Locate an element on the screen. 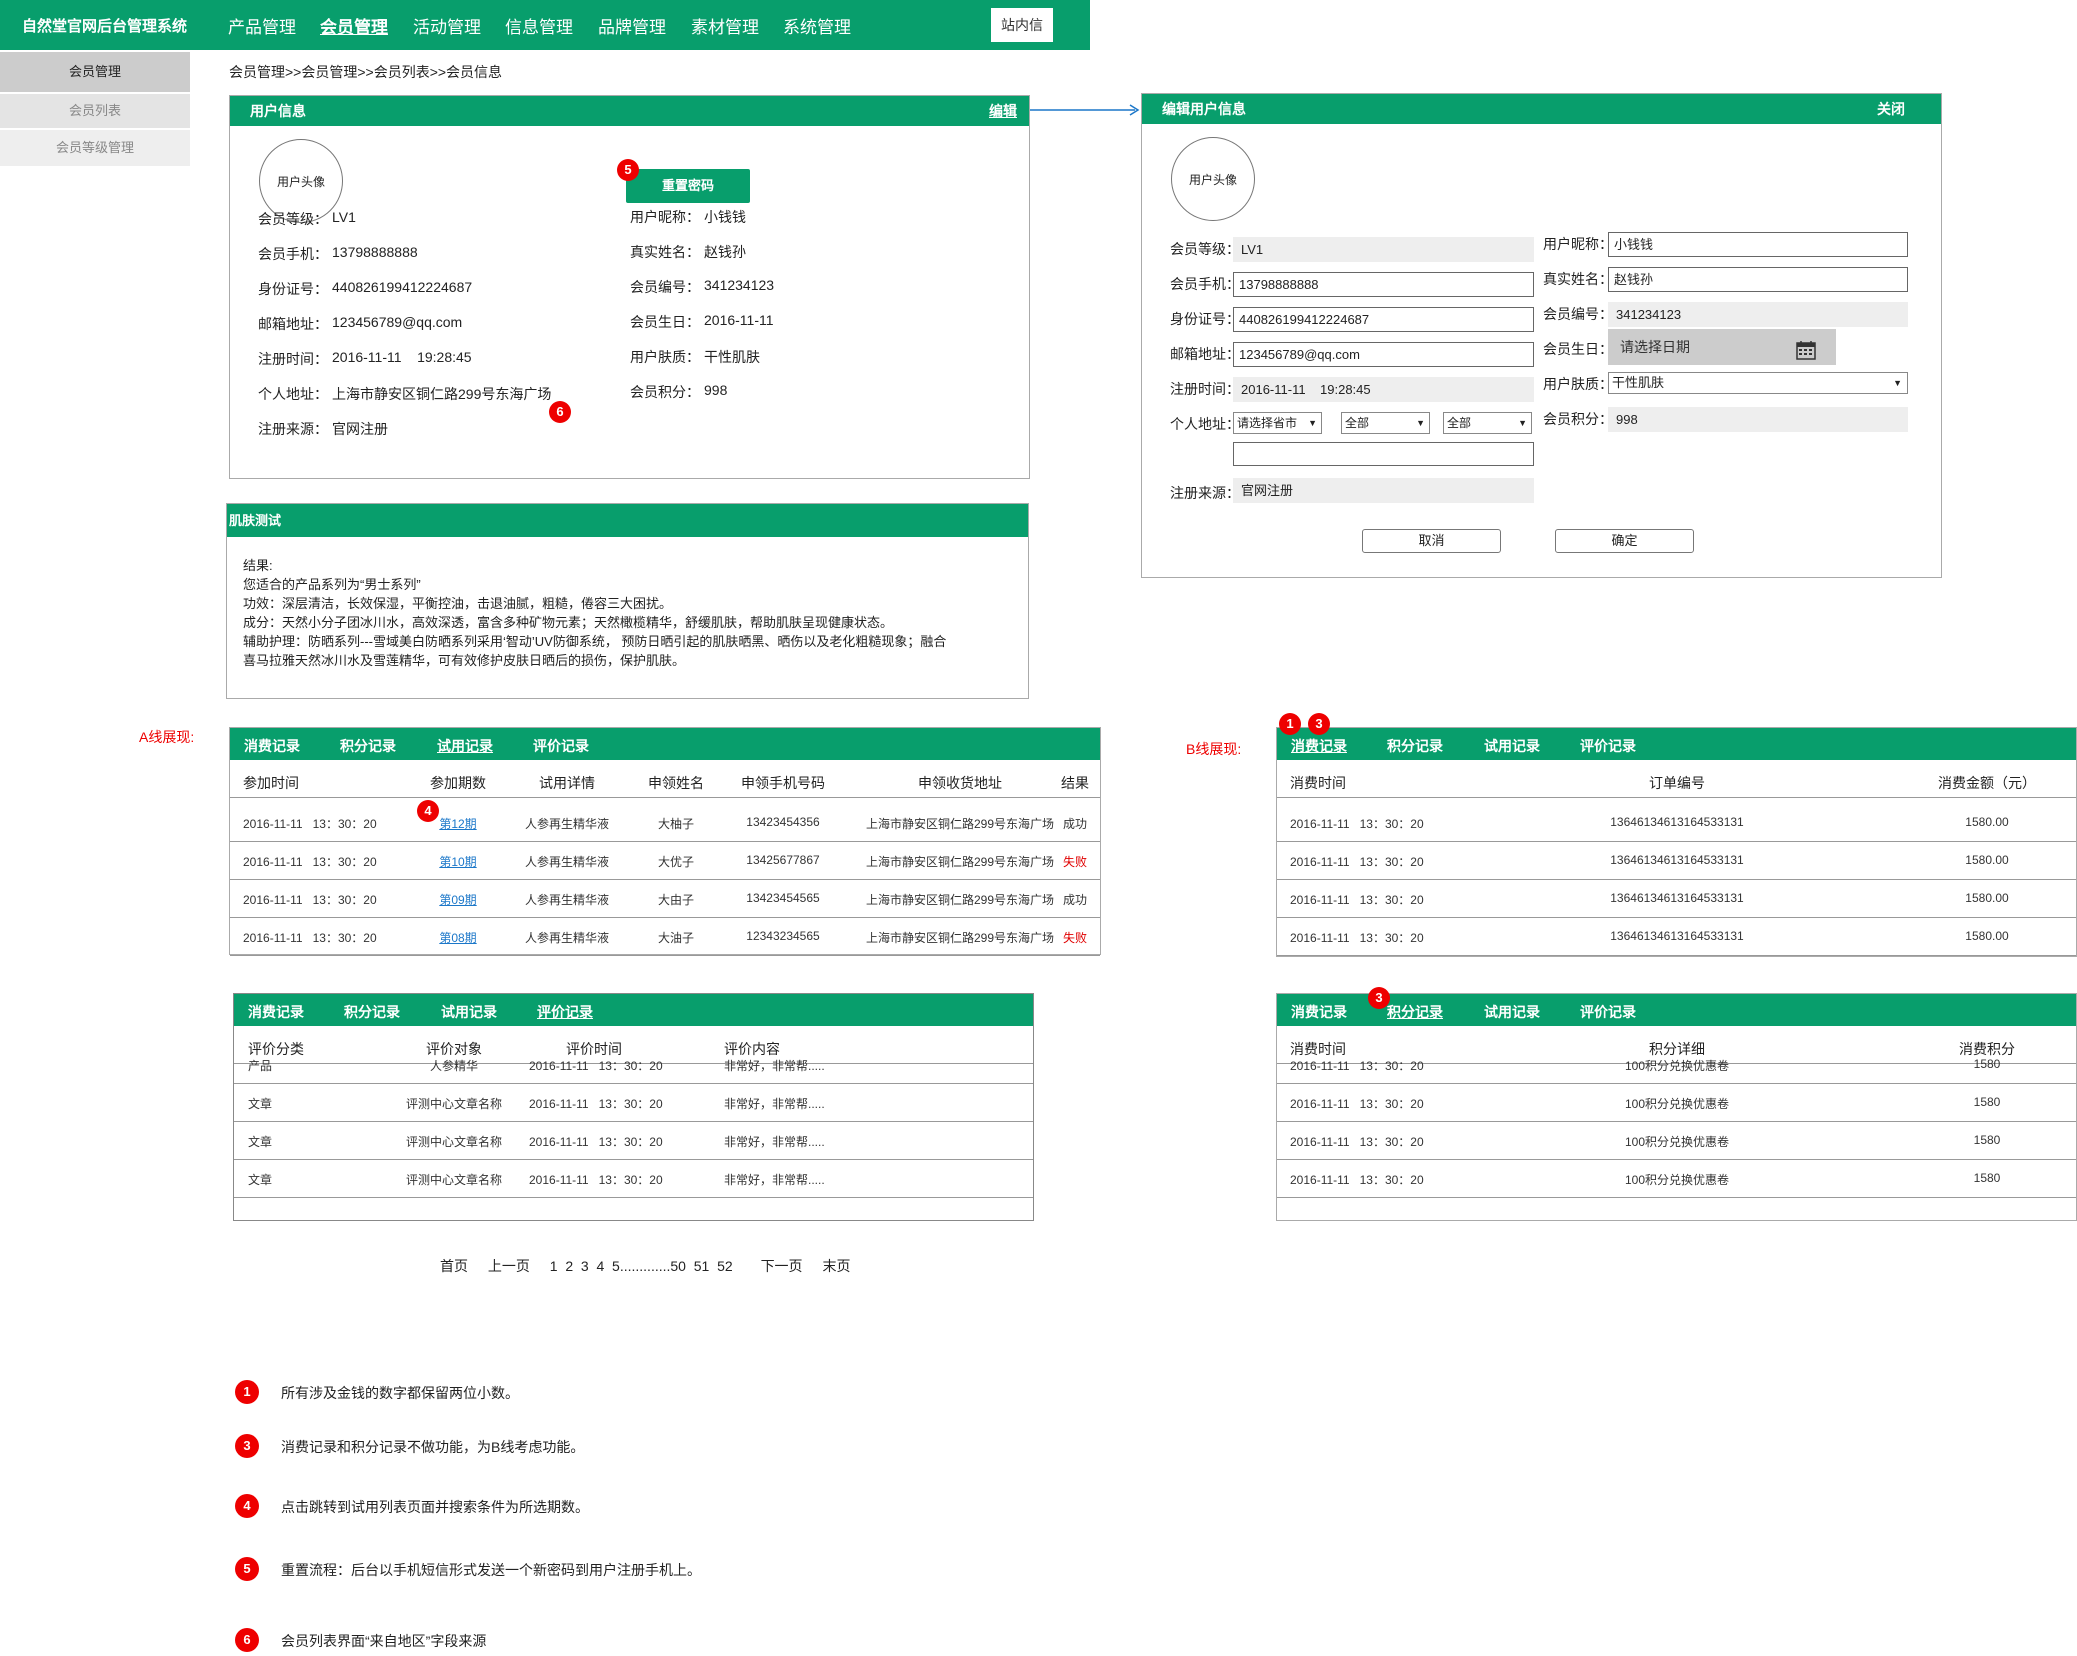  page-numbers: 1 2 3 4 5.............50 51 52 is located at coordinates (641, 1266).